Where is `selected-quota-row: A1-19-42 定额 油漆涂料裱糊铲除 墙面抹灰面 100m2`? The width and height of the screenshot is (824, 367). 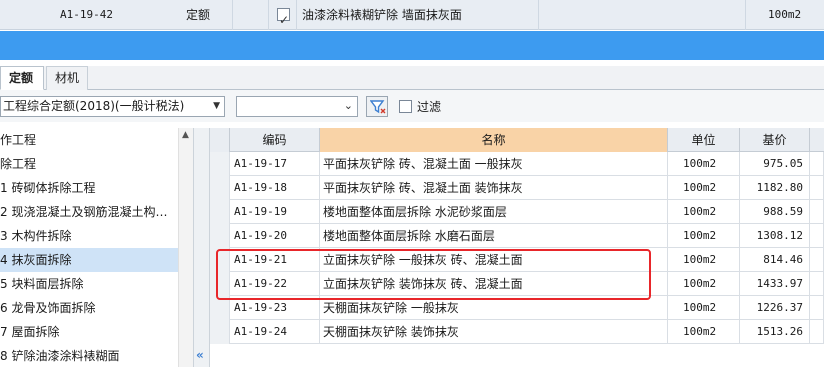 selected-quota-row: A1-19-42 定额 油漆涂料裱糊铲除 墙面抹灰面 100m2 is located at coordinates (412, 17).